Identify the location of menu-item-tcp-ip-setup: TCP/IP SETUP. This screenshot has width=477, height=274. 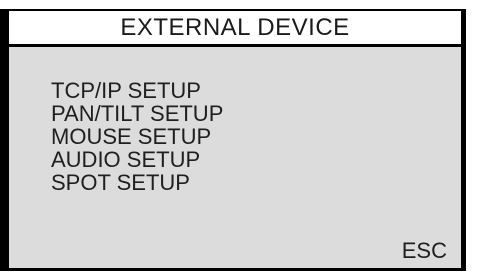
(137, 90).